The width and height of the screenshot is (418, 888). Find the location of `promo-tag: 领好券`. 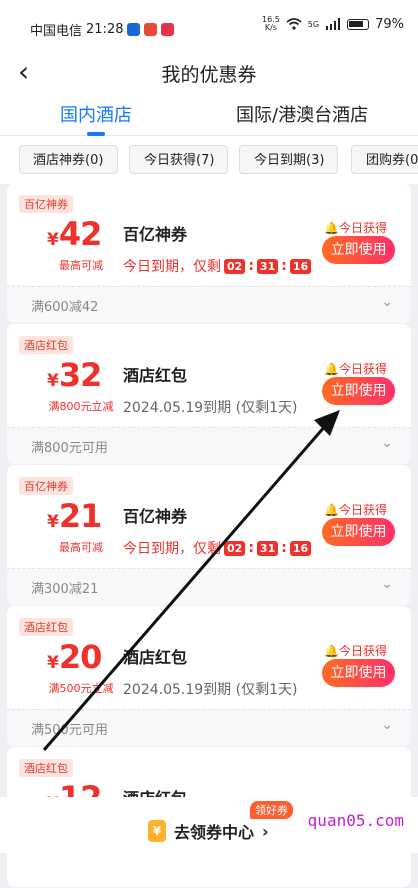

promo-tag: 领好券 is located at coordinates (271, 810).